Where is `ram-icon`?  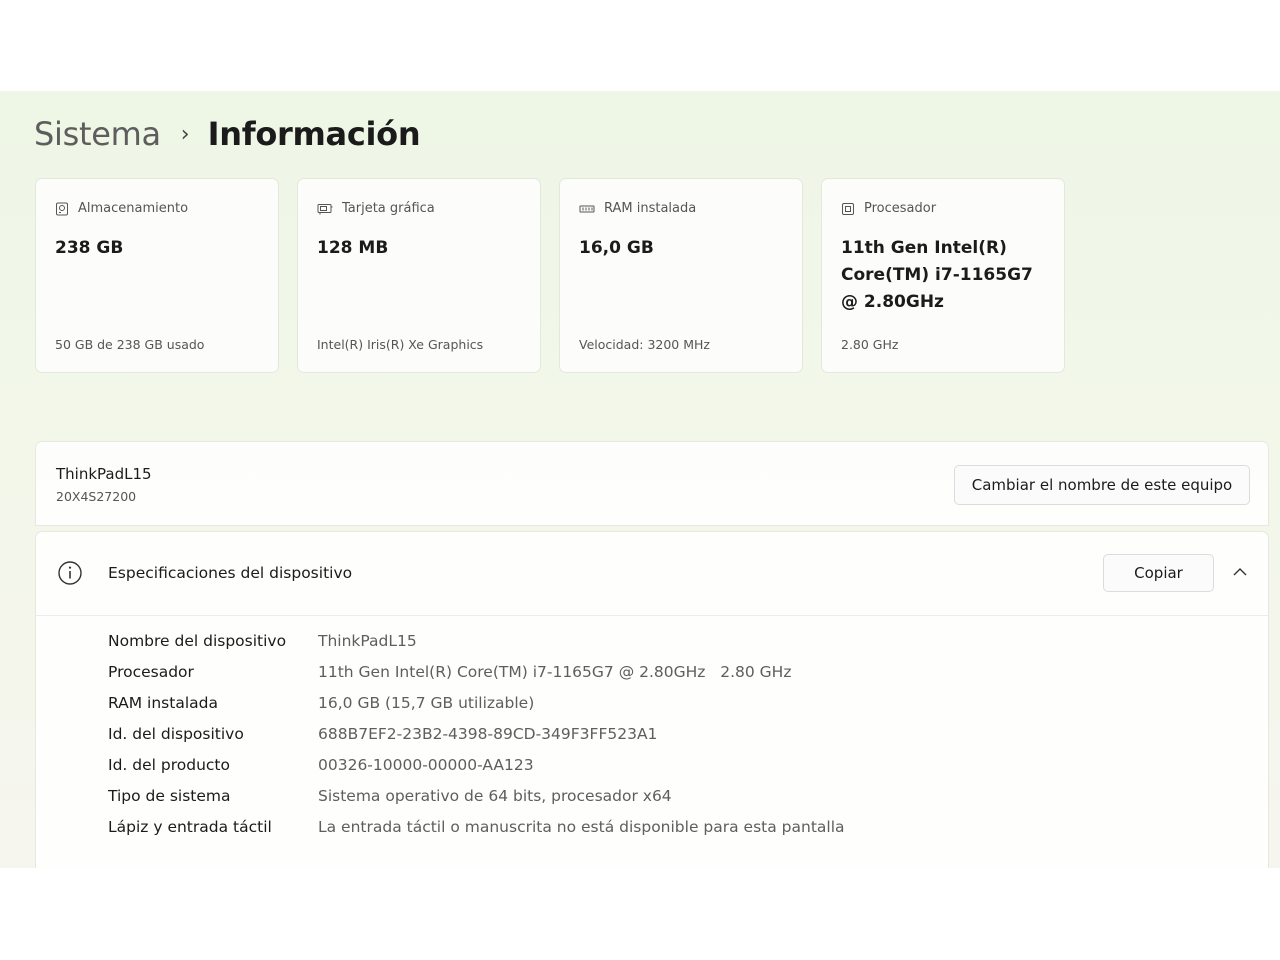
ram-icon is located at coordinates (587, 208).